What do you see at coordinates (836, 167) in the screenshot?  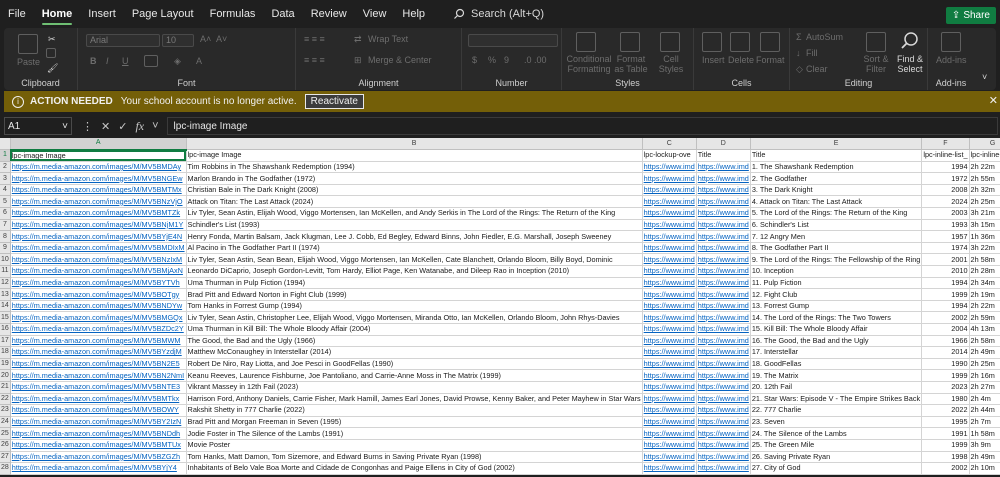 I see `table-cell: 1. The Shawshank Redemption` at bounding box center [836, 167].